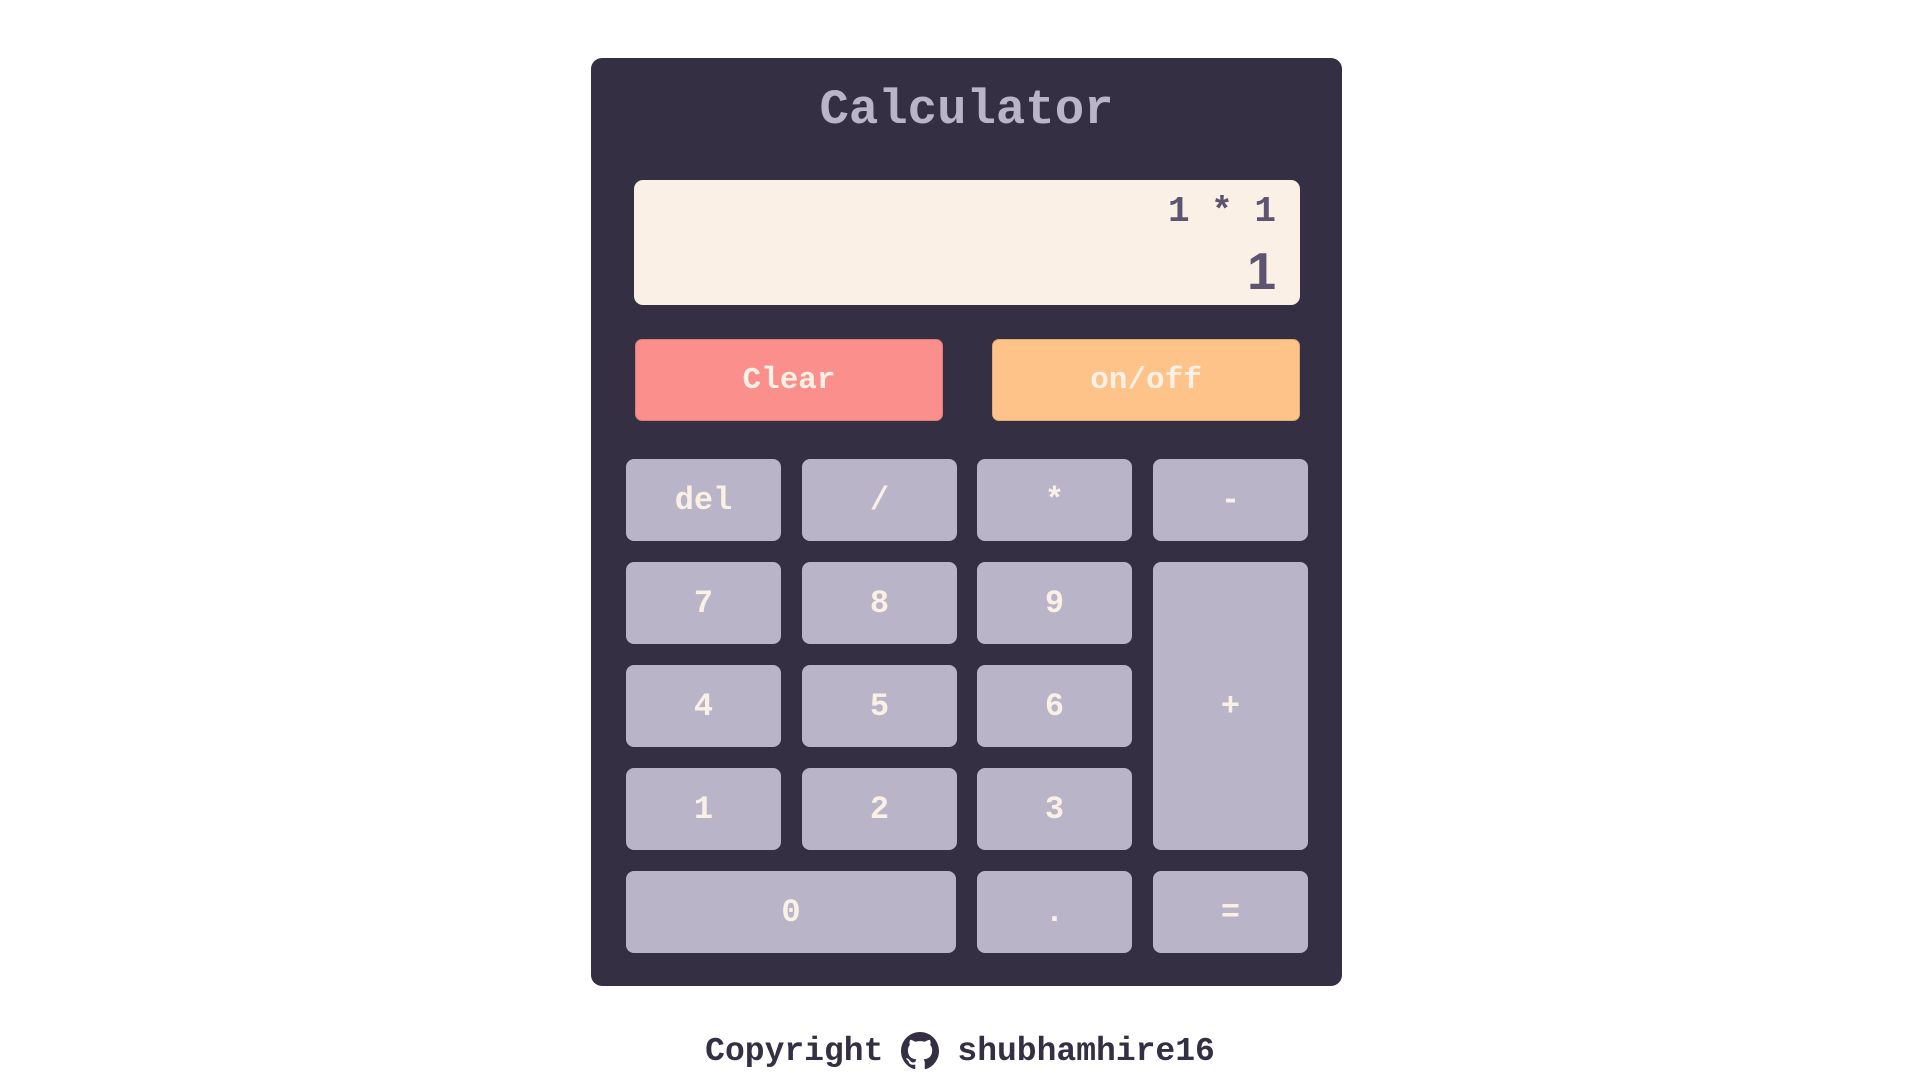 Image resolution: width=1920 pixels, height=1080 pixels. I want to click on key-1: 1, so click(703, 809).